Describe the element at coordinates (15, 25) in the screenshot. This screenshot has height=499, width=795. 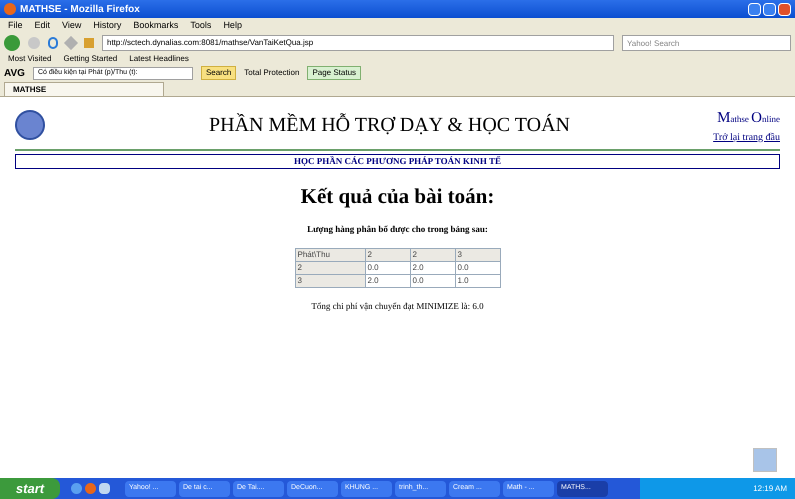
I see `menu-item: File` at that location.